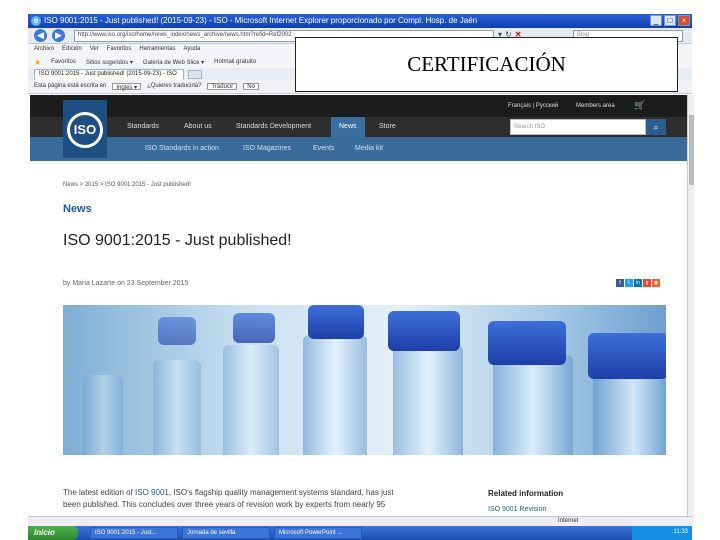 The width and height of the screenshot is (720, 540). I want to click on fav-galeria-web-slice: Galería de Web Slice ▾, so click(173, 62).